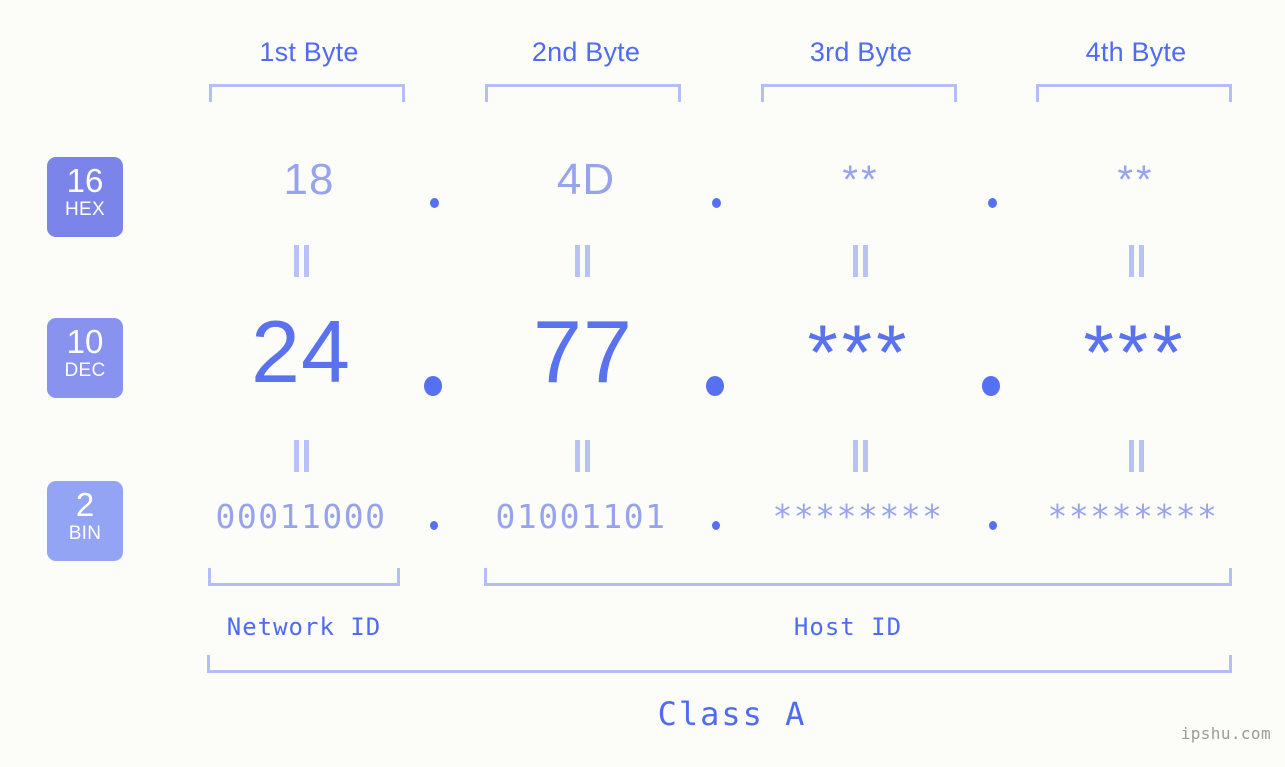 Image resolution: width=1285 pixels, height=767 pixels. Describe the element at coordinates (85, 533) in the screenshot. I see `base-badge-bin-name: BIN` at that location.